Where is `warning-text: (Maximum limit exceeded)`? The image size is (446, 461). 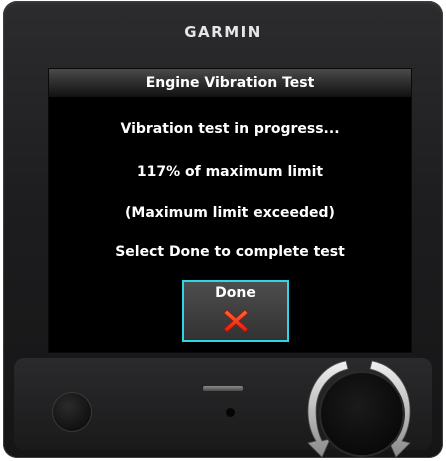 warning-text: (Maximum limit exceeded) is located at coordinates (230, 213).